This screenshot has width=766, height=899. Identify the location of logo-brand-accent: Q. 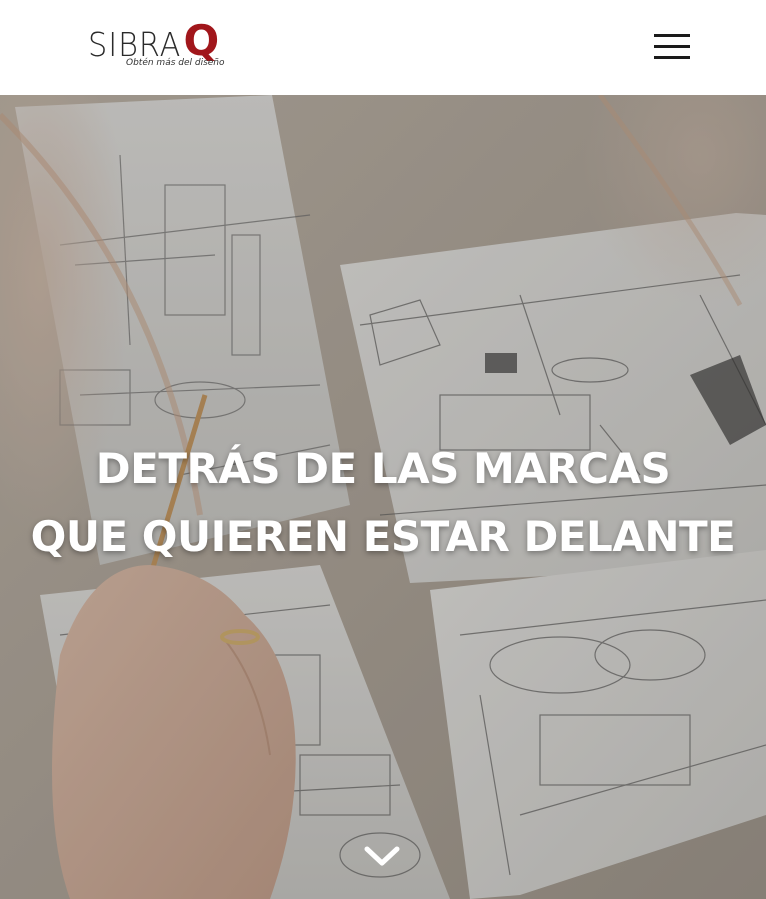
(201, 40).